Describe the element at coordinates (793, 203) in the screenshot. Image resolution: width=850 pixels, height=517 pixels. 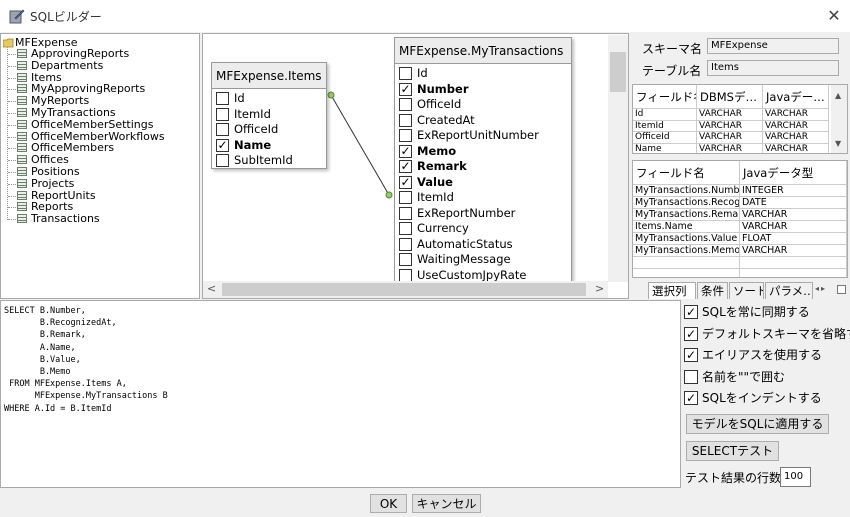
I see `grid-cell: DATE` at that location.